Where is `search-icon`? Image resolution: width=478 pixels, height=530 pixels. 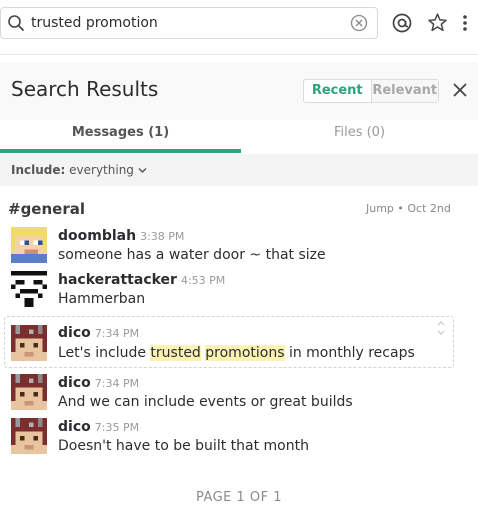
search-icon is located at coordinates (16, 25).